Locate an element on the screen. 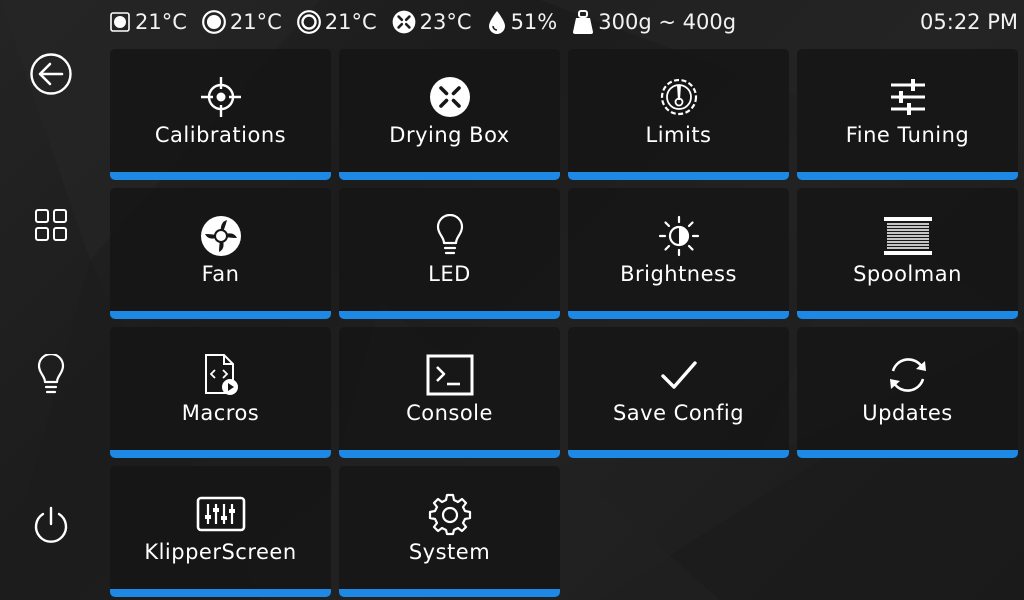 This screenshot has width=1024, height=600. system-button: System is located at coordinates (449, 531).